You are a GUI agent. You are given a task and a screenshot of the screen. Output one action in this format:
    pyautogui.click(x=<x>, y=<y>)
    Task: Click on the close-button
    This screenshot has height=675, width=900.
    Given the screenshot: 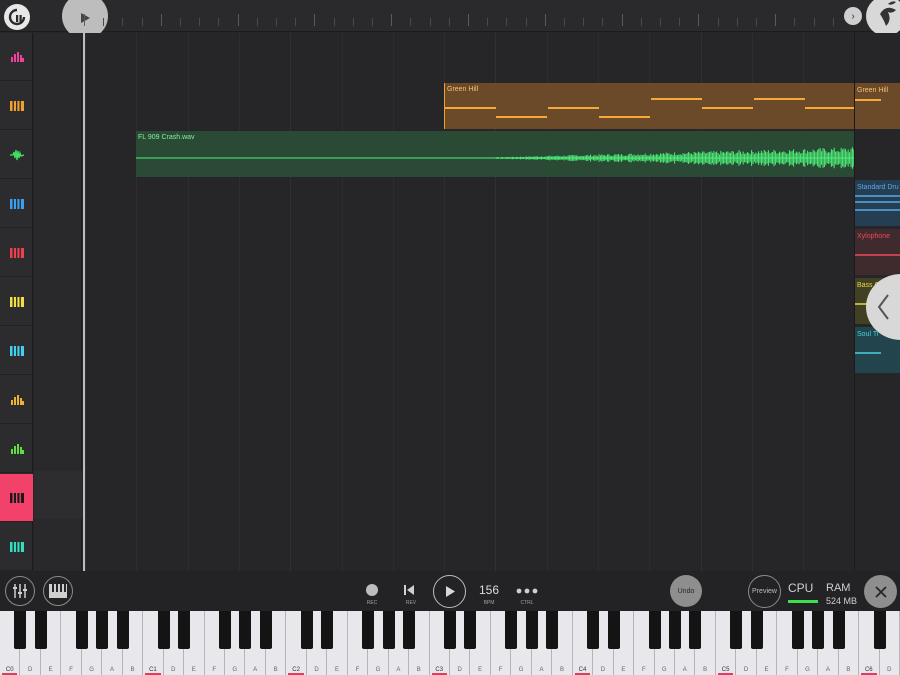 What is the action you would take?
    pyautogui.click(x=880, y=591)
    